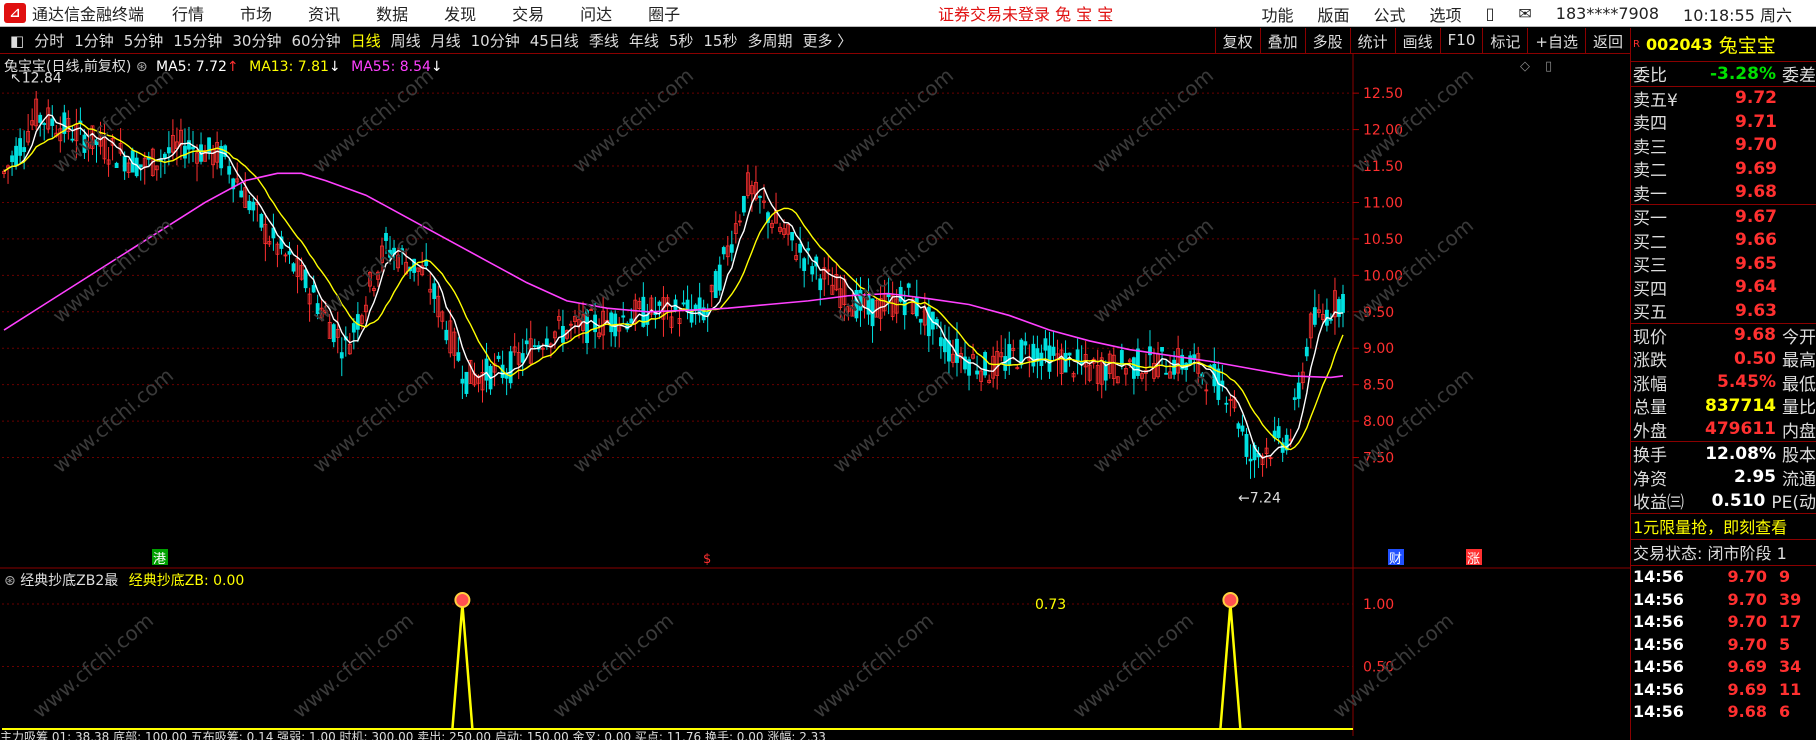 The image size is (1816, 740). I want to click on marker-label: 财, so click(1395, 559).